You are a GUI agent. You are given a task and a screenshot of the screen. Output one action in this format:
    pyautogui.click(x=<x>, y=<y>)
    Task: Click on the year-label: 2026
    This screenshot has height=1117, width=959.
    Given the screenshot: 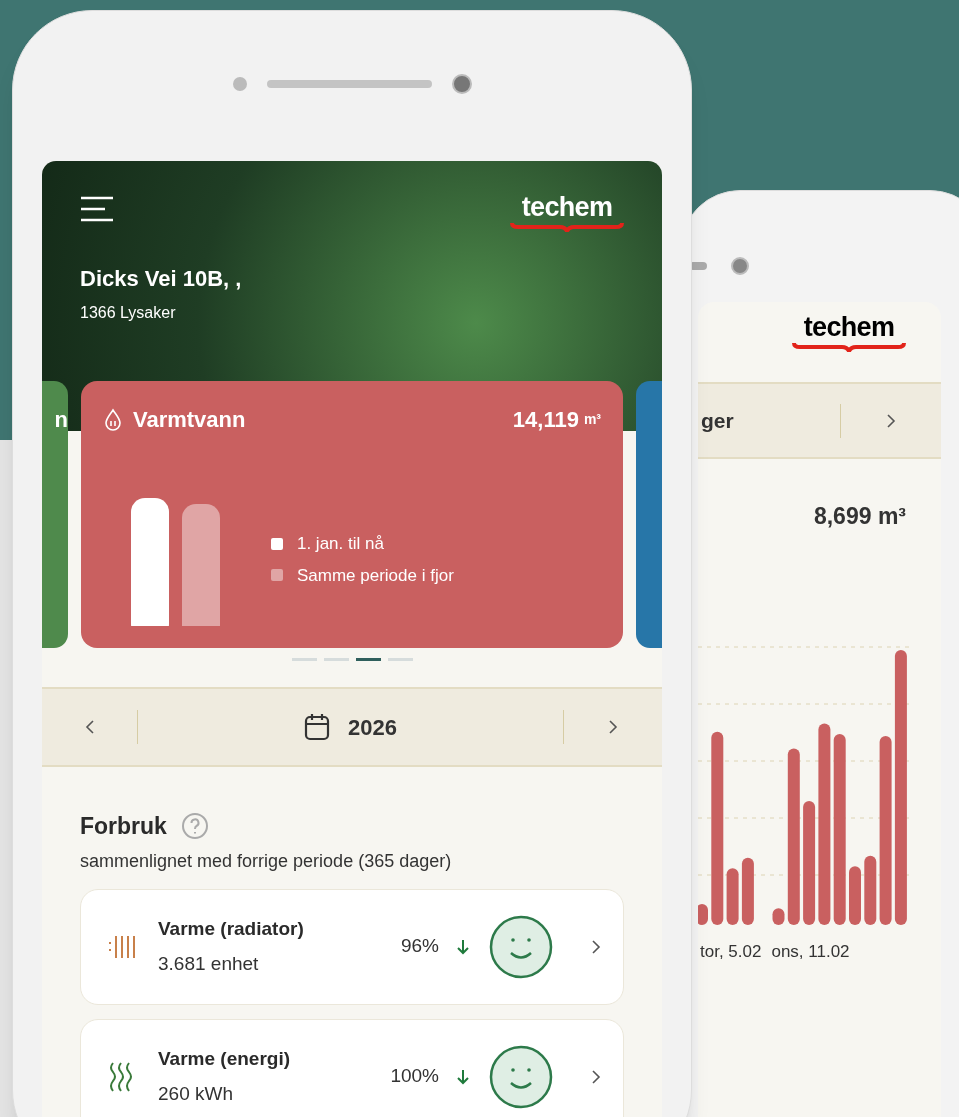 What is the action you would take?
    pyautogui.click(x=372, y=727)
    